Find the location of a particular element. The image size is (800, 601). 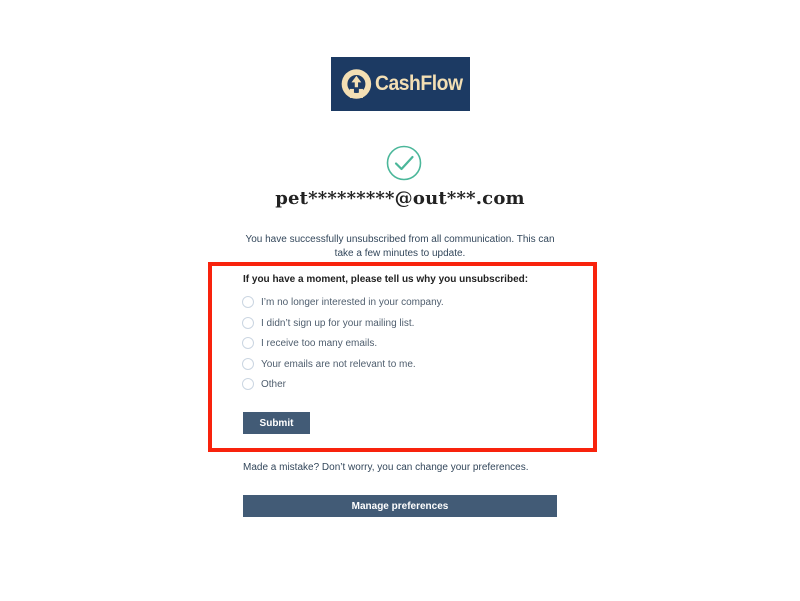

option-label: Other is located at coordinates (274, 384).